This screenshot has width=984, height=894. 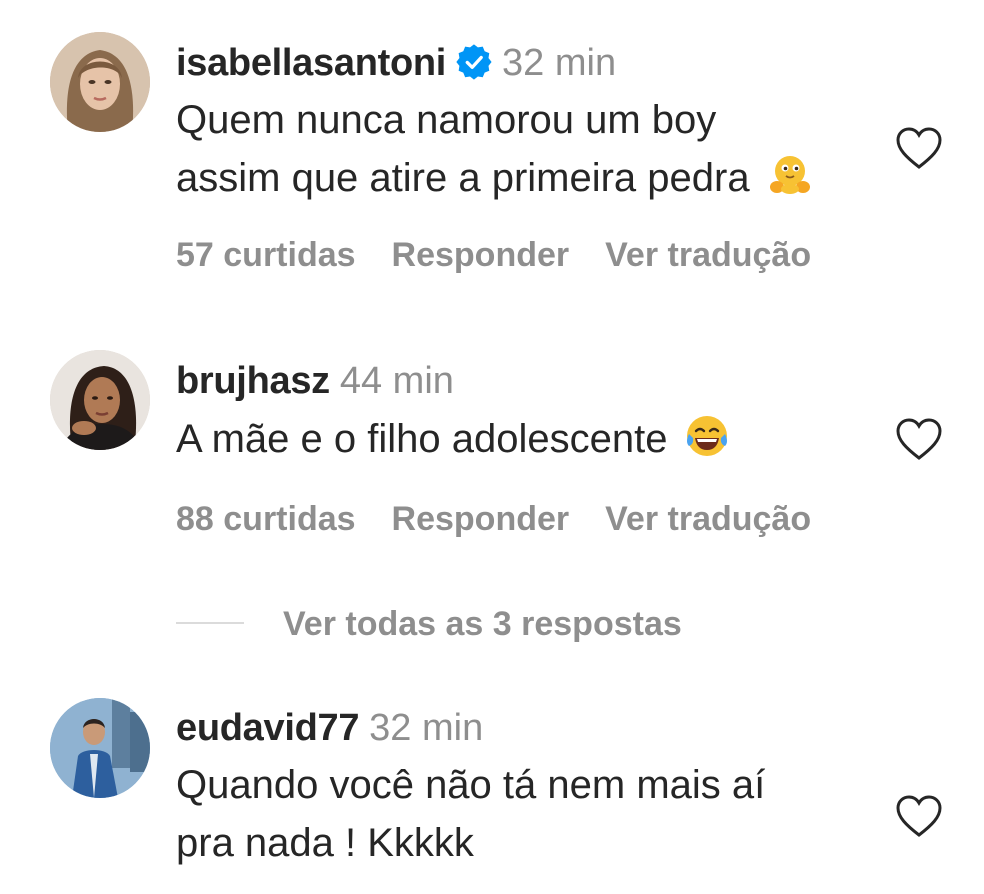 What do you see at coordinates (463, 178) in the screenshot?
I see `comment-text-line-content: assim que atire a primeira pedra` at bounding box center [463, 178].